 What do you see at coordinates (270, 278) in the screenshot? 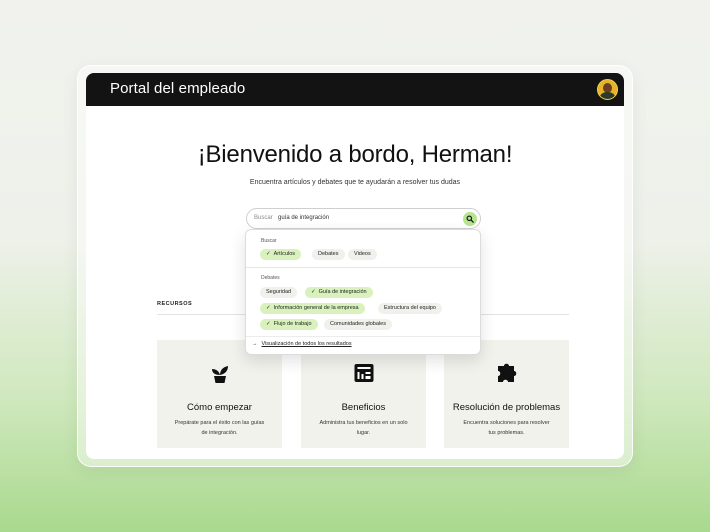
I see `dropdown-section-label: Debates` at bounding box center [270, 278].